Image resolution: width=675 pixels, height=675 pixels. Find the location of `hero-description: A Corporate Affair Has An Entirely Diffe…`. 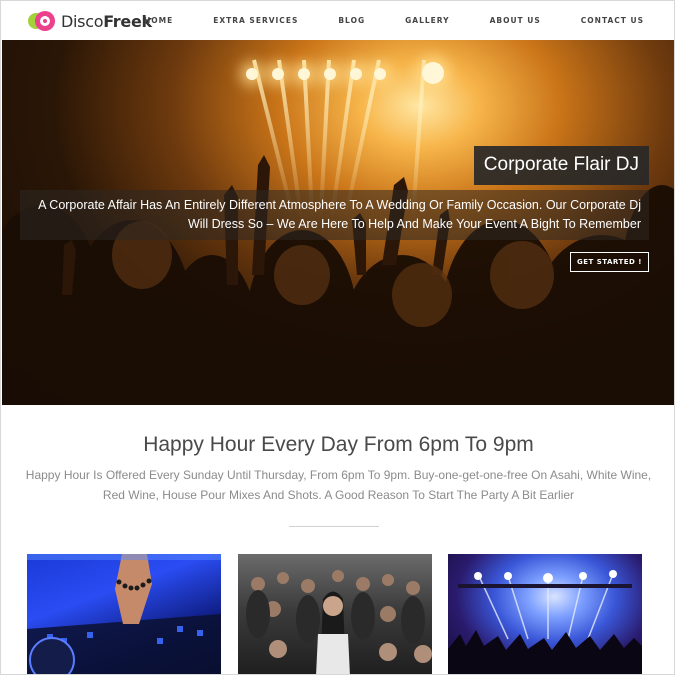

hero-description: A Corporate Affair Has An Entirely Diffe… is located at coordinates (334, 215).